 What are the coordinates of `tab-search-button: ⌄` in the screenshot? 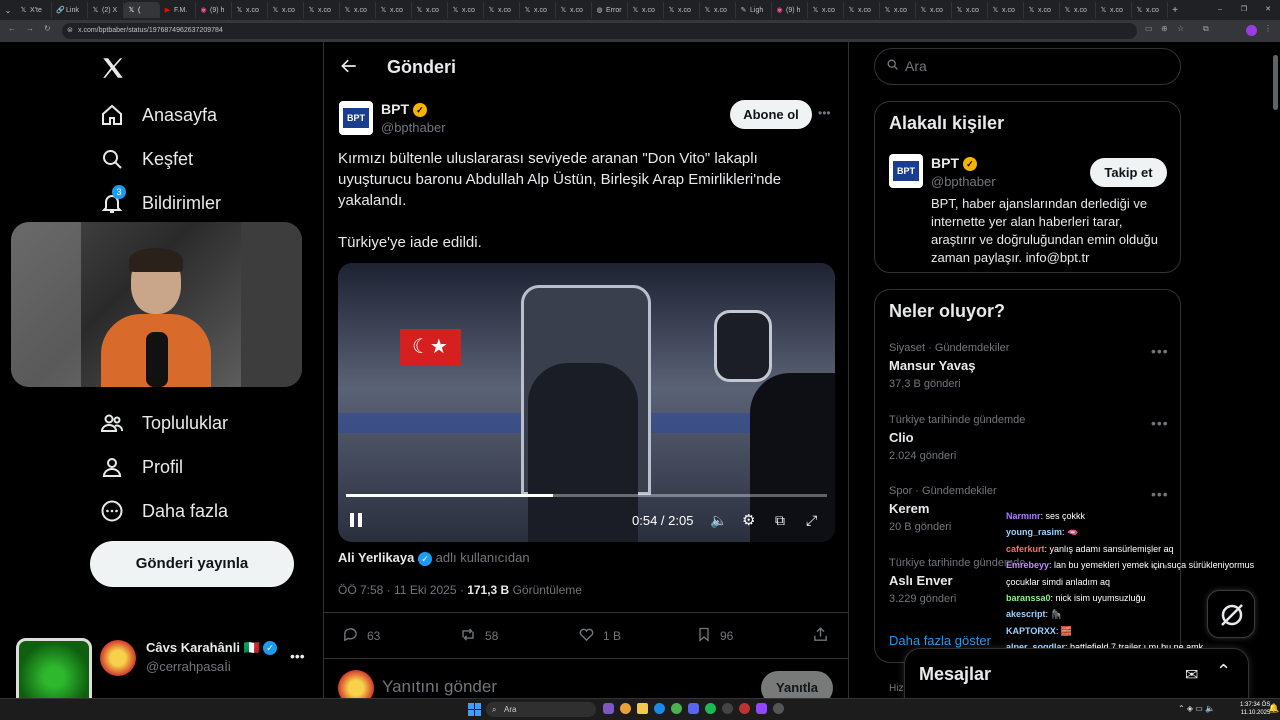 It's located at (8, 10).